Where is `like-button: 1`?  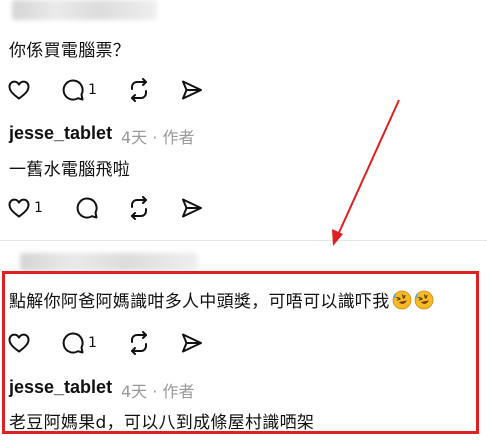
like-button: 1 is located at coordinates (25, 208).